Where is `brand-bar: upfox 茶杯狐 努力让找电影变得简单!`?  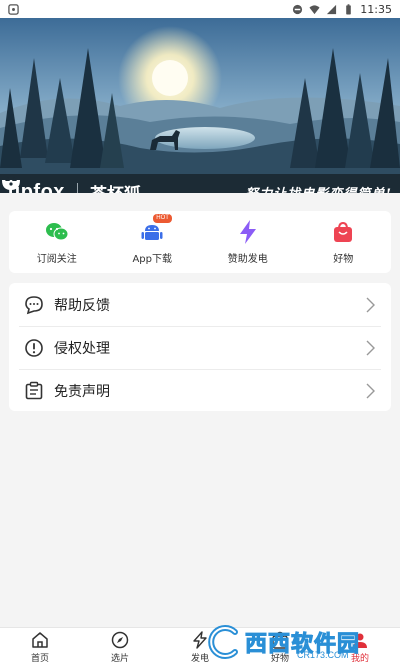 brand-bar: upfox 茶杯狐 努力让找电影变得简单! is located at coordinates (200, 183).